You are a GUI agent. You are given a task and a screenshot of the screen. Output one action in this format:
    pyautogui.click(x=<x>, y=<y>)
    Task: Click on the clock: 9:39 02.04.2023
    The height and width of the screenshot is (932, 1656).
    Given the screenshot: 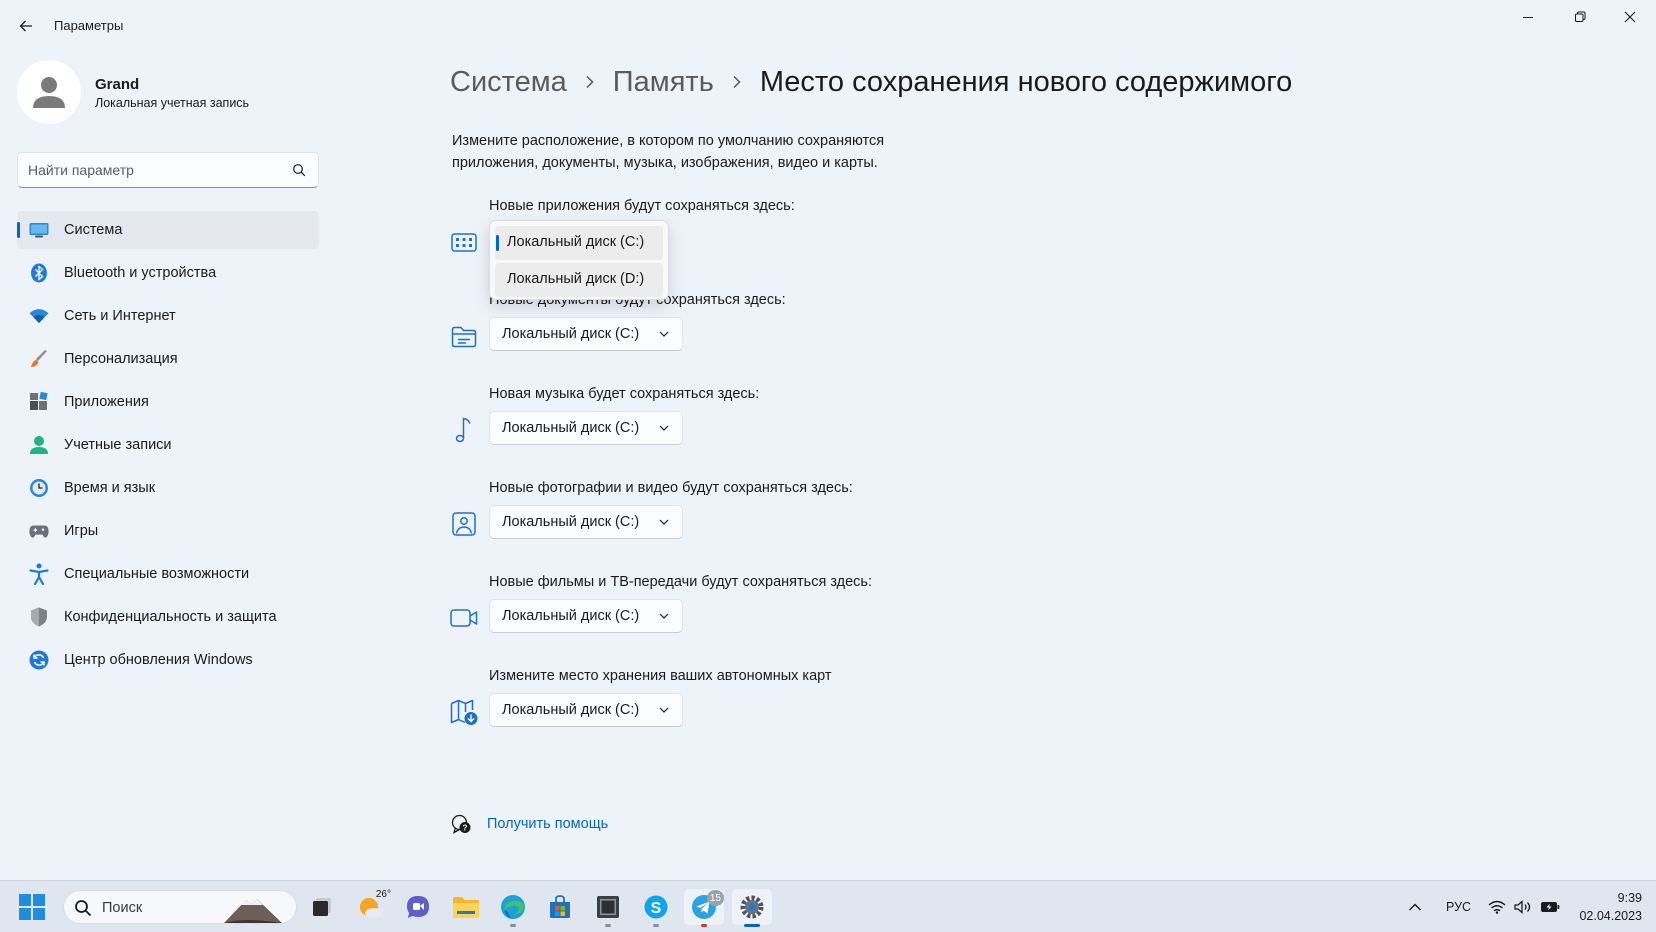 What is the action you would take?
    pyautogui.click(x=1610, y=907)
    